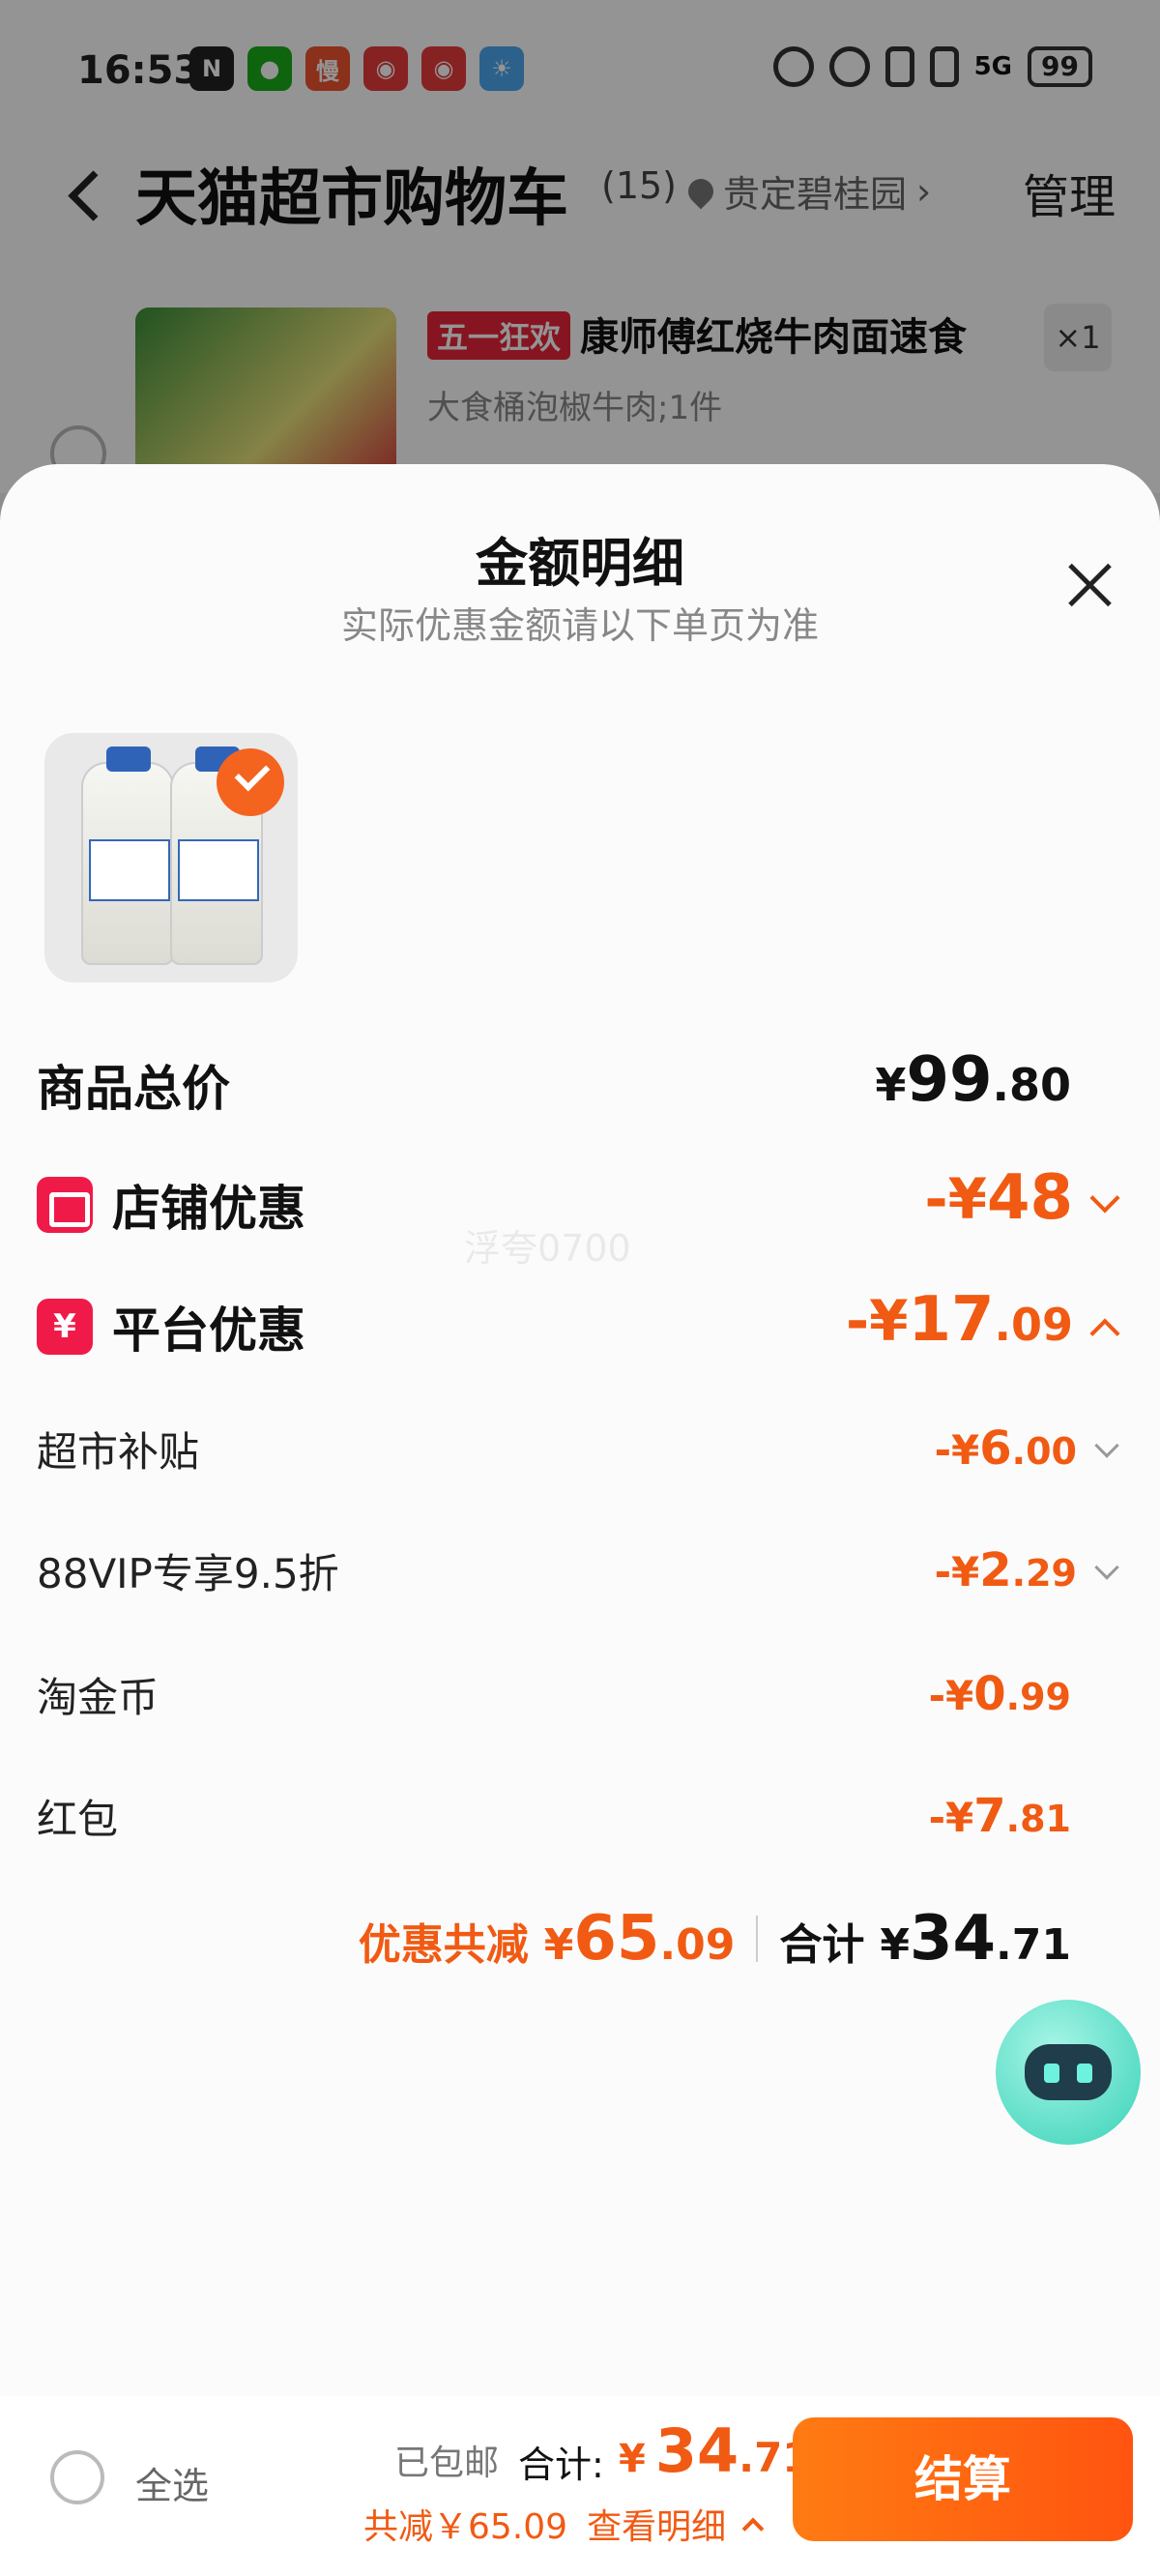 This screenshot has width=1160, height=2576. What do you see at coordinates (77, 2477) in the screenshot?
I see `select-all-radio` at bounding box center [77, 2477].